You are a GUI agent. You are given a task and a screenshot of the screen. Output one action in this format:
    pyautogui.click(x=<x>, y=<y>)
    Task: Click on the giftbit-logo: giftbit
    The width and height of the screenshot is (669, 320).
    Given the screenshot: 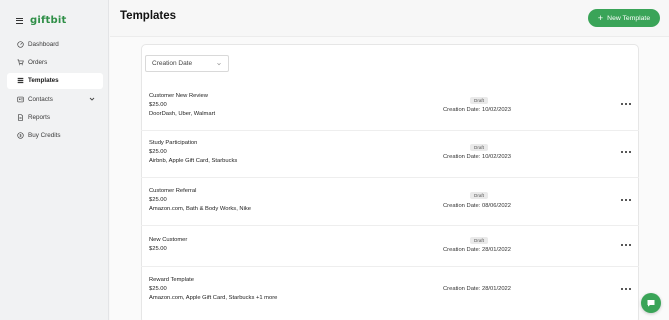 What is the action you would take?
    pyautogui.click(x=48, y=20)
    